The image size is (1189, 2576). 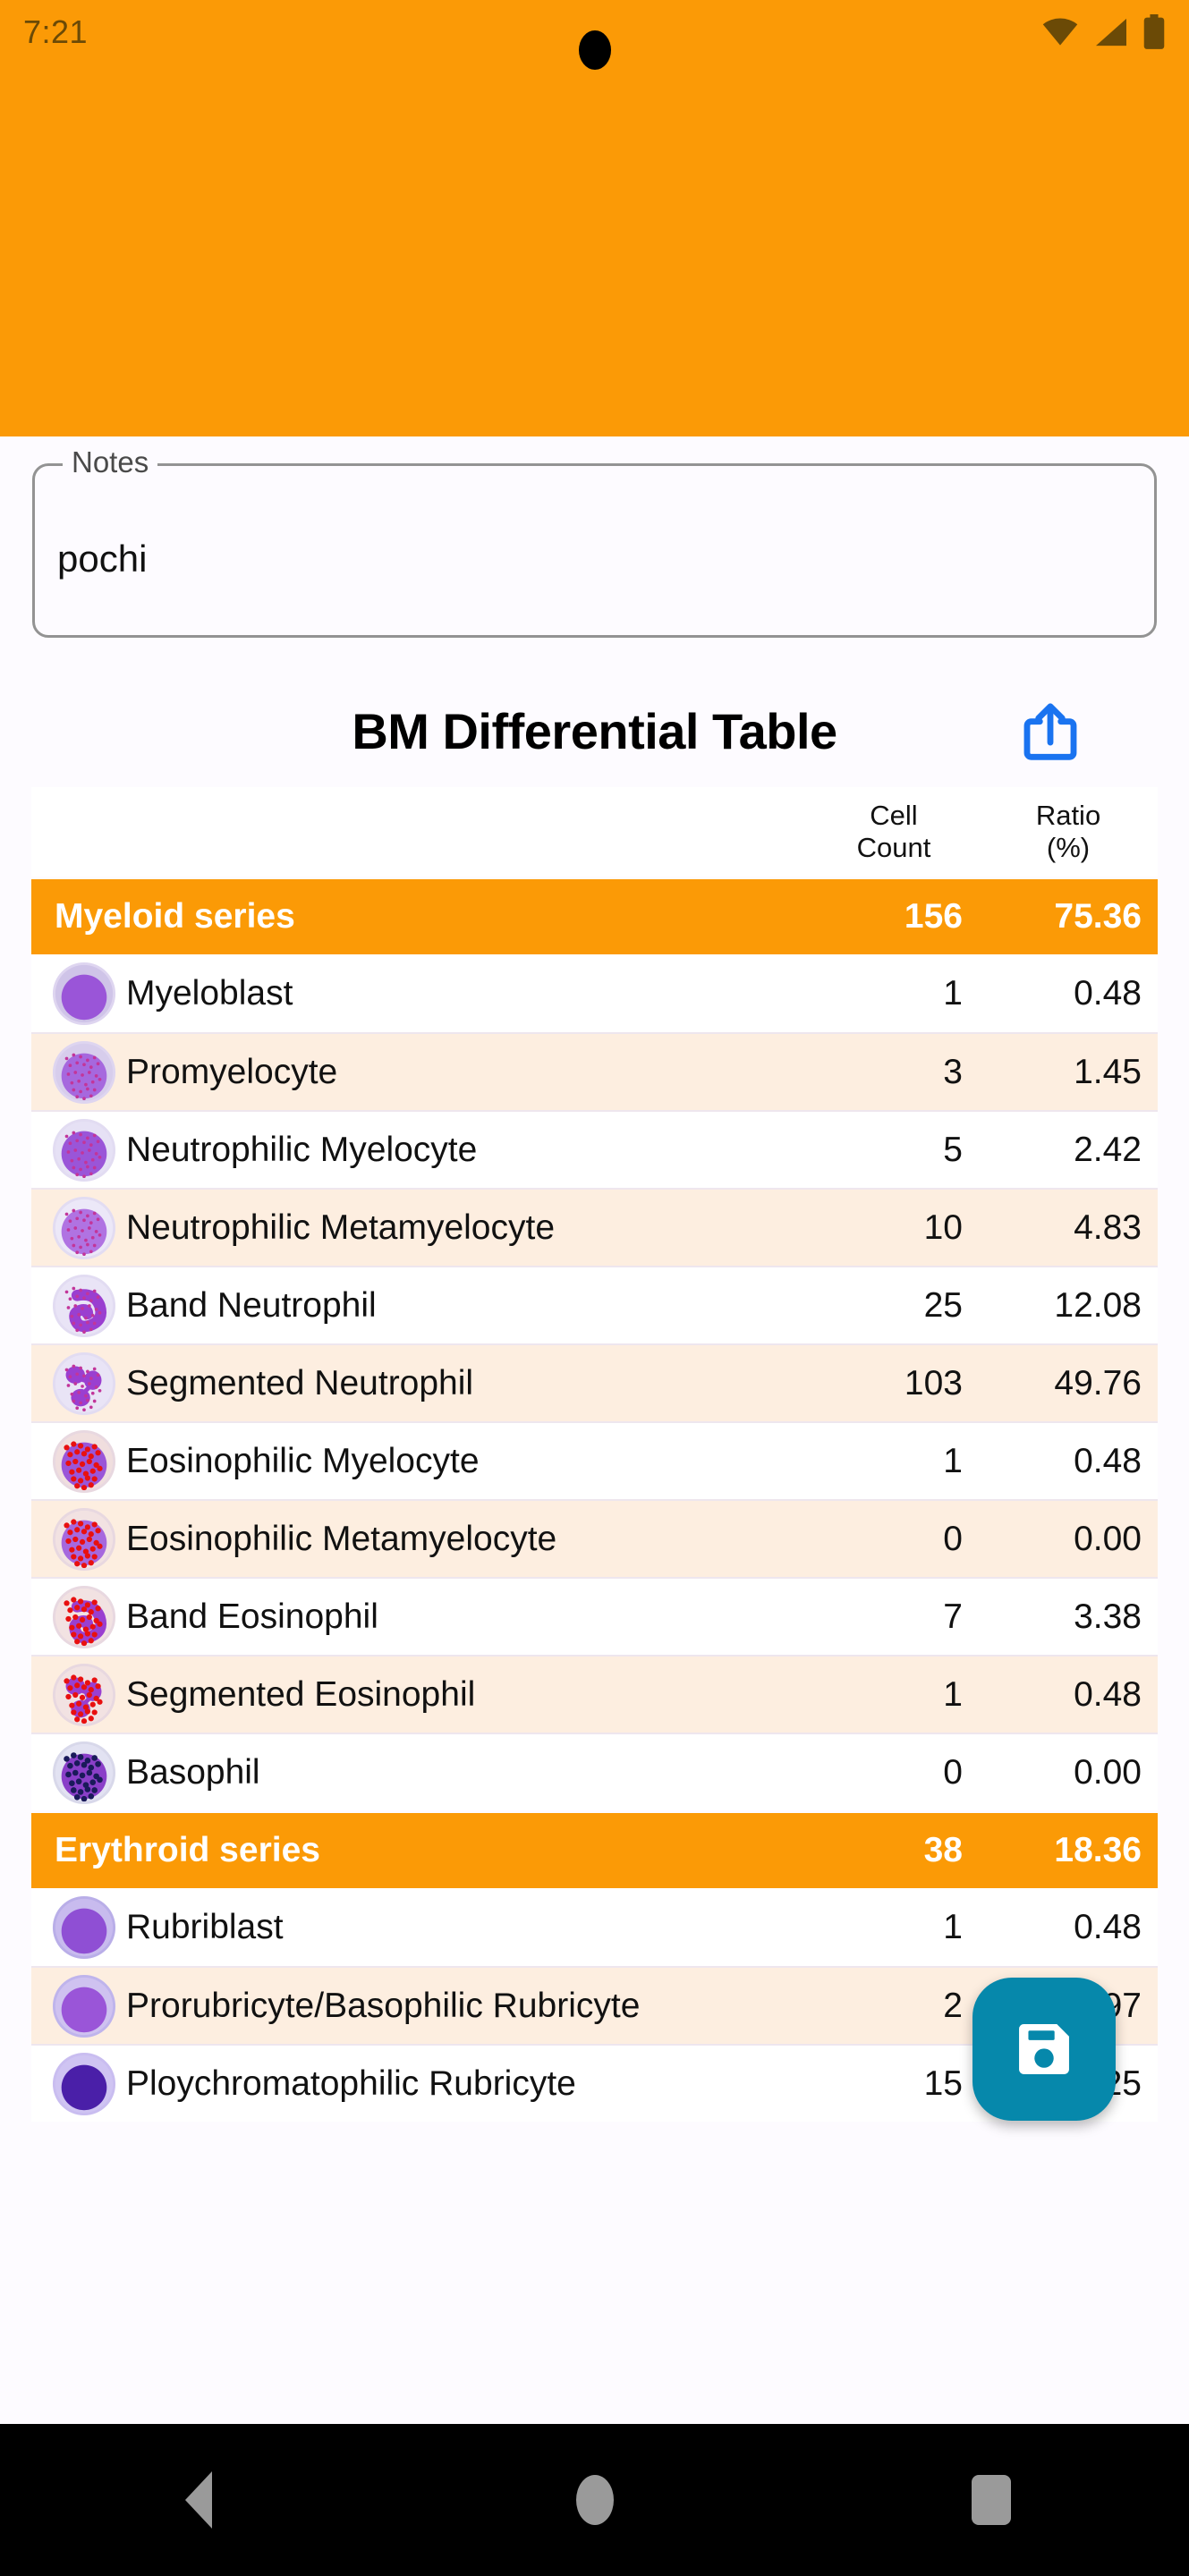 What do you see at coordinates (300, 1382) in the screenshot?
I see `cell-name: Segmented Neutrophil` at bounding box center [300, 1382].